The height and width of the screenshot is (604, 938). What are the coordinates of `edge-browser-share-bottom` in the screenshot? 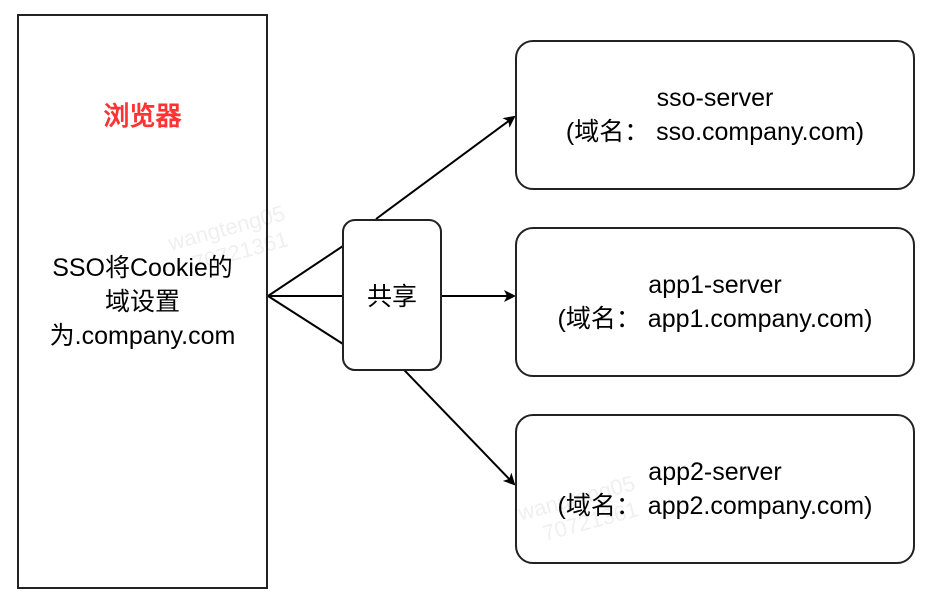 It's located at (305, 320).